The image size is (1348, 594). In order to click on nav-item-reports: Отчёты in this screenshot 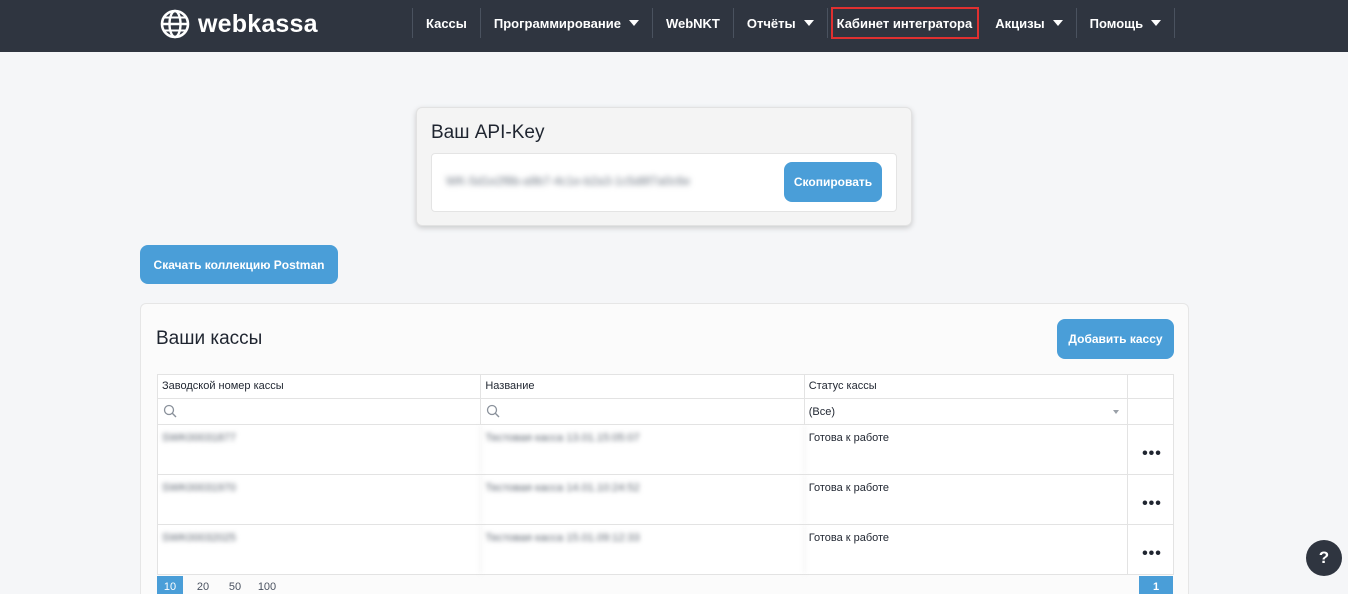, I will do `click(781, 23)`.